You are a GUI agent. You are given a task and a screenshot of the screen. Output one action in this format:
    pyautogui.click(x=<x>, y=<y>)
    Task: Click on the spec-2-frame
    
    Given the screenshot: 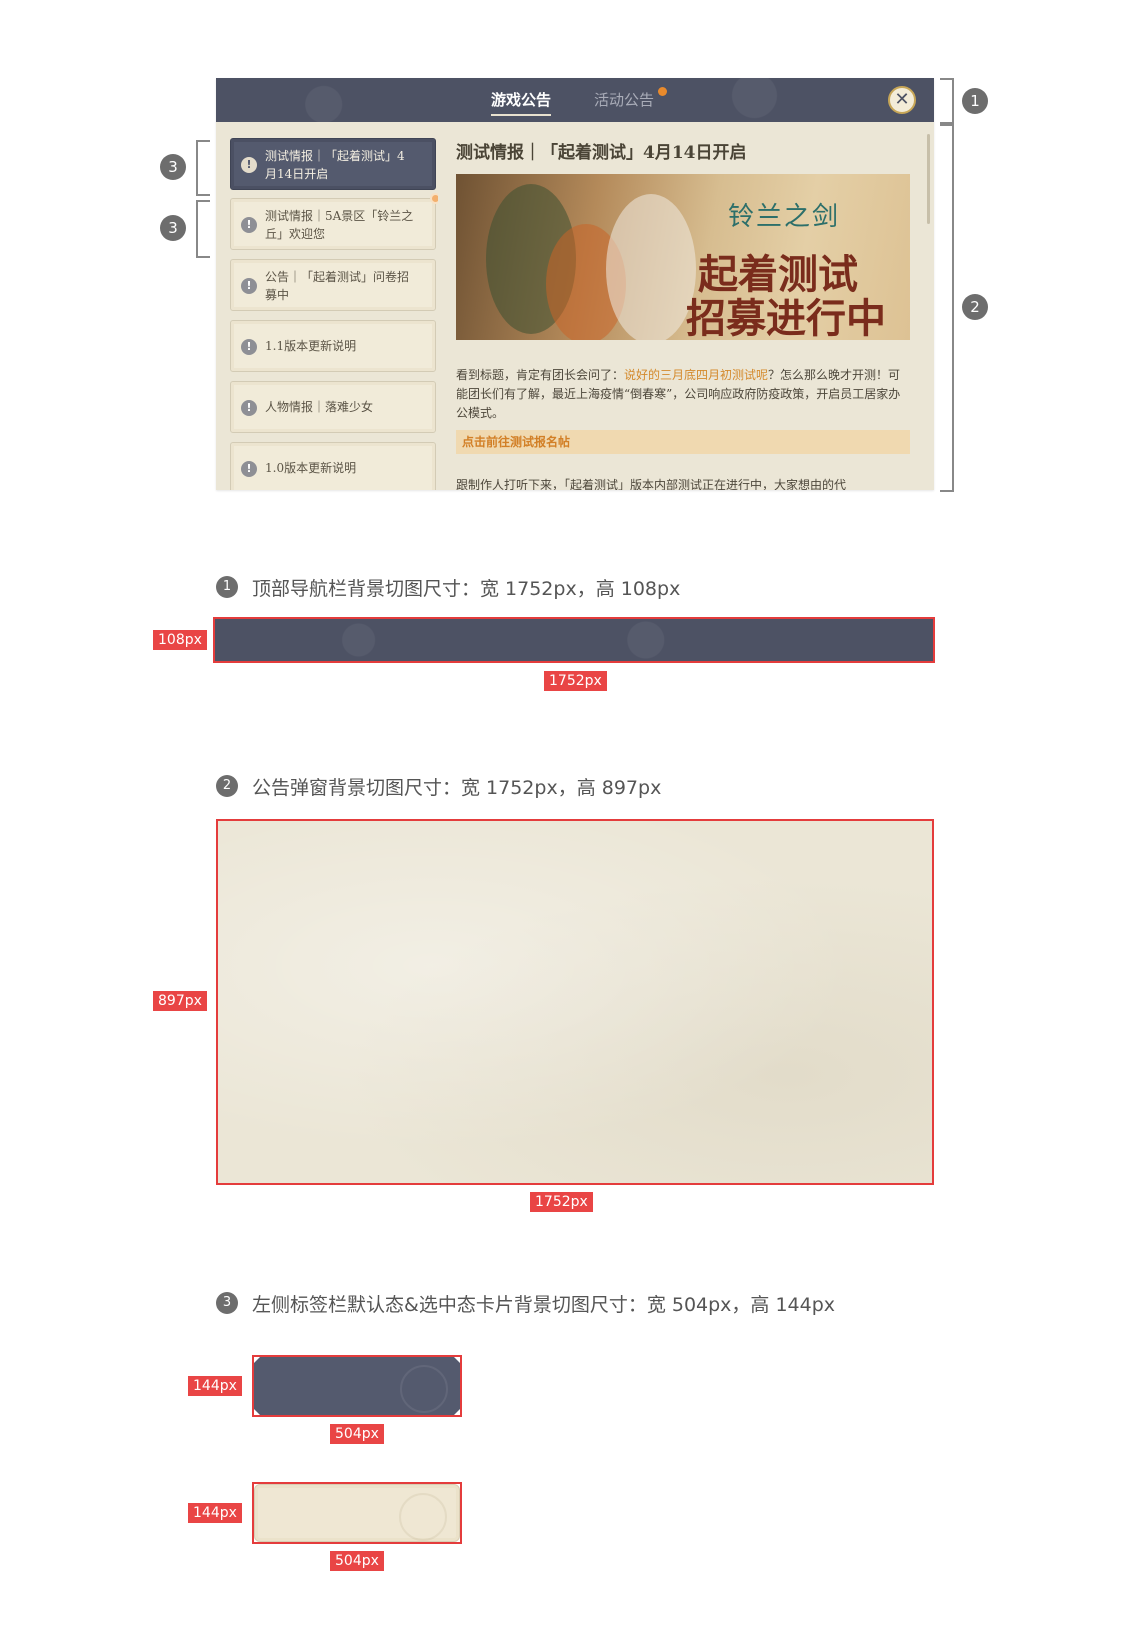 What is the action you would take?
    pyautogui.click(x=575, y=1002)
    